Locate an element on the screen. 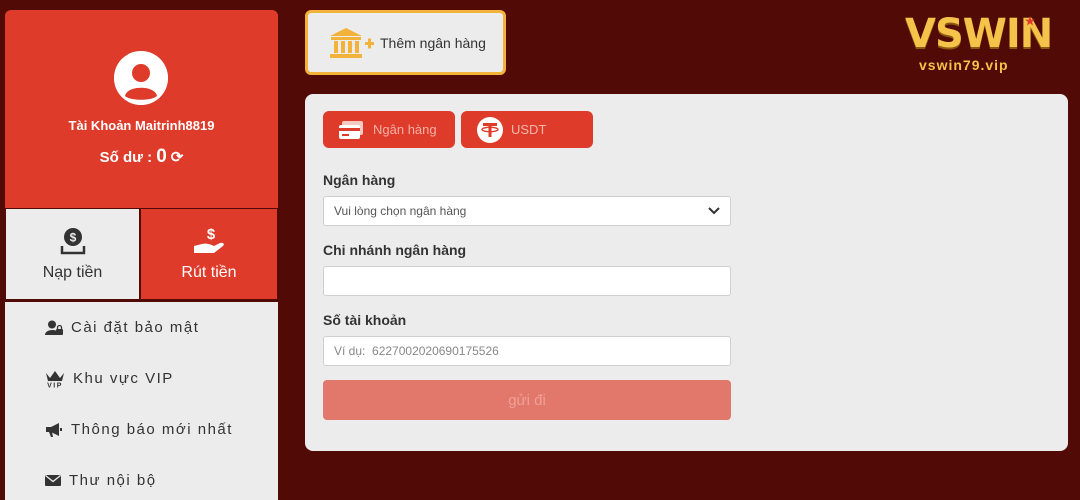 This screenshot has height=500, width=1080. balance: Số dư : 0 ⟳ is located at coordinates (141, 157).